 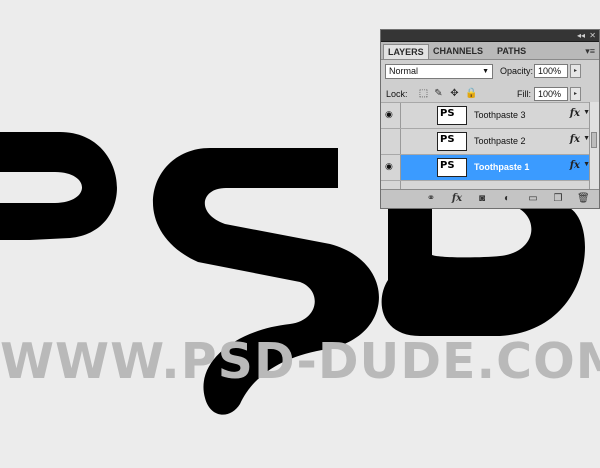 What do you see at coordinates (490, 51) in the screenshot?
I see `panel-tabs: LAYERS CHANNELS PATHS ▾≡` at bounding box center [490, 51].